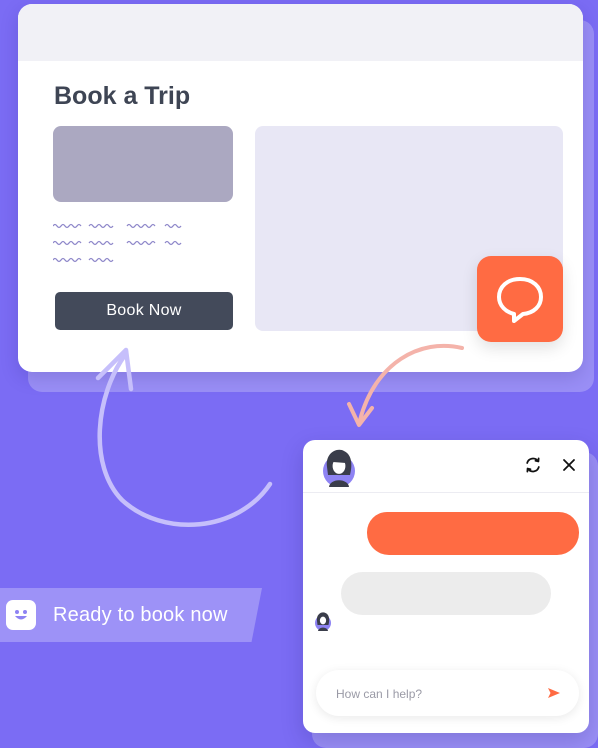 This screenshot has height=748, width=598. I want to click on refresh-button, so click(533, 465).